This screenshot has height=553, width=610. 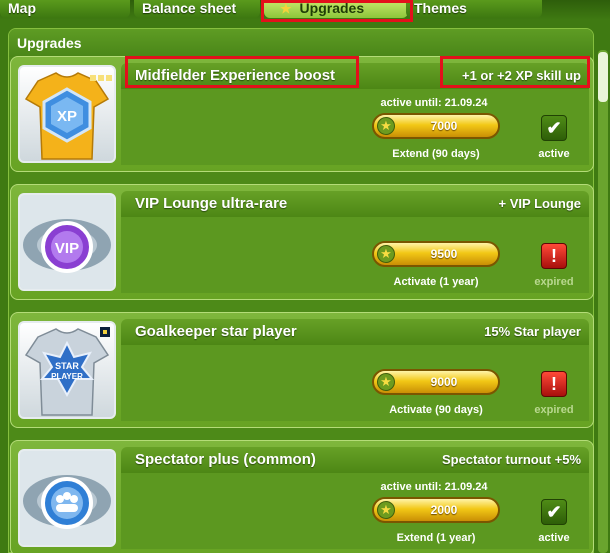 I want to click on extend-price-button: ★ 2000, so click(x=436, y=510).